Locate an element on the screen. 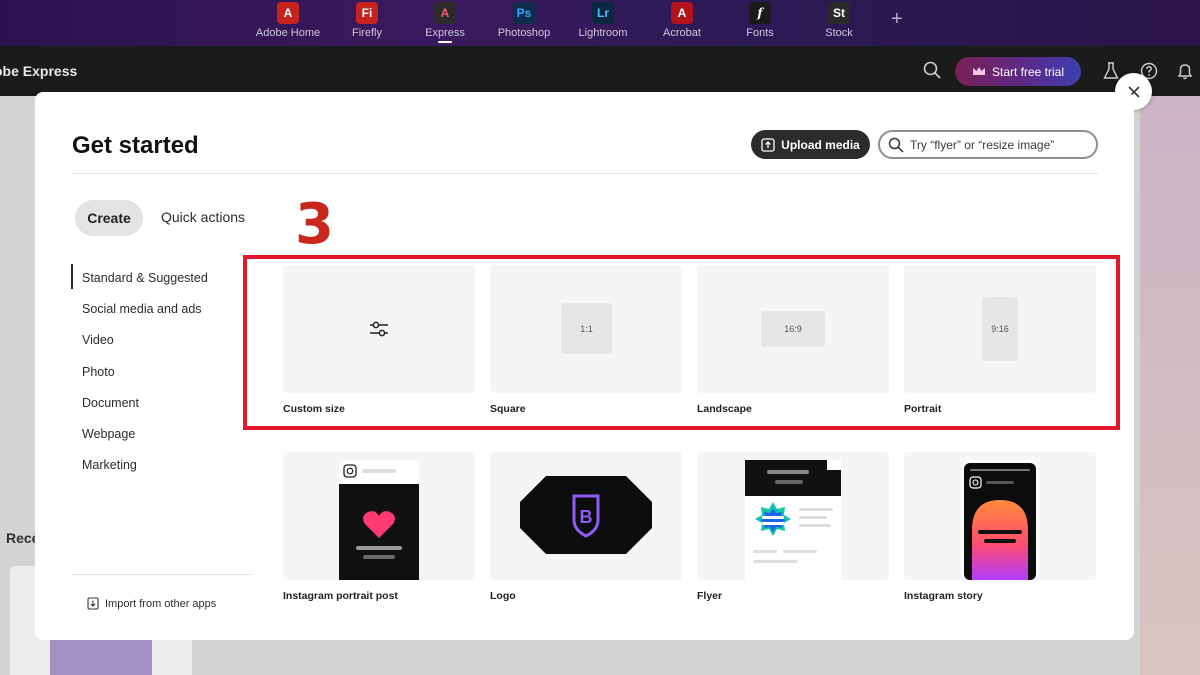  app-label: Express is located at coordinates (445, 33).